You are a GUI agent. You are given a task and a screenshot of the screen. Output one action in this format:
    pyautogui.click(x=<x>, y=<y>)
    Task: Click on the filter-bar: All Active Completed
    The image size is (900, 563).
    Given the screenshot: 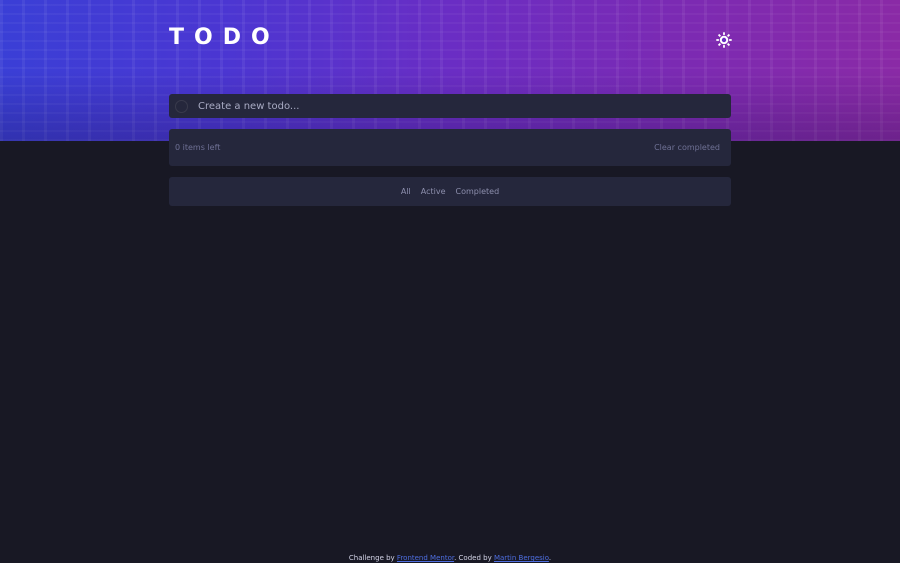 What is the action you would take?
    pyautogui.click(x=450, y=191)
    